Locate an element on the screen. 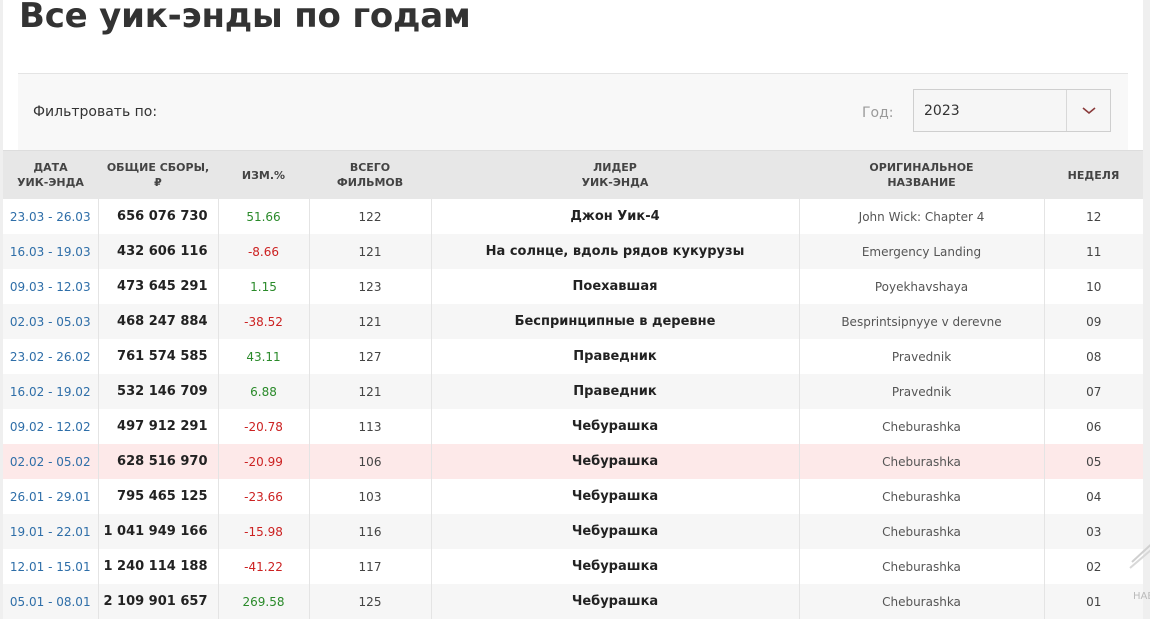  column-header-line: ИЗМ.% is located at coordinates (263, 175).